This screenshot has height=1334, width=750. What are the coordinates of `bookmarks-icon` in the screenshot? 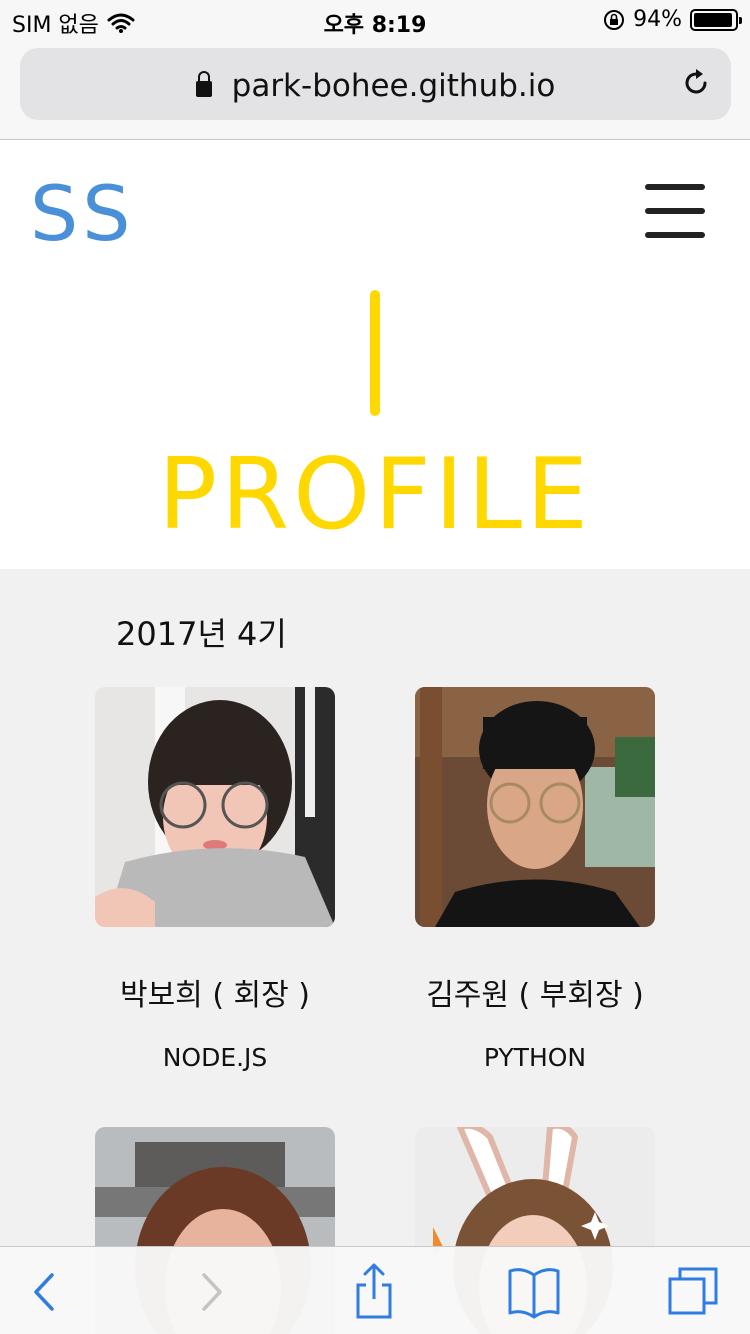 It's located at (534, 1291).